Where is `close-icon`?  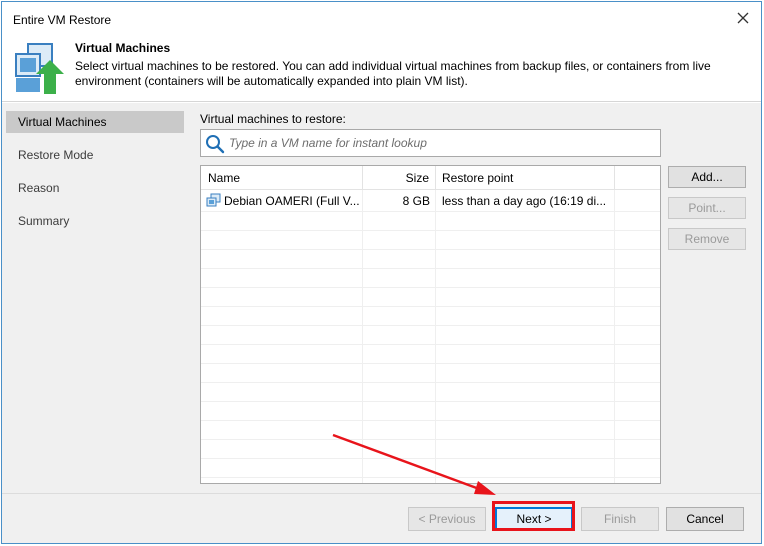
close-icon is located at coordinates (743, 18).